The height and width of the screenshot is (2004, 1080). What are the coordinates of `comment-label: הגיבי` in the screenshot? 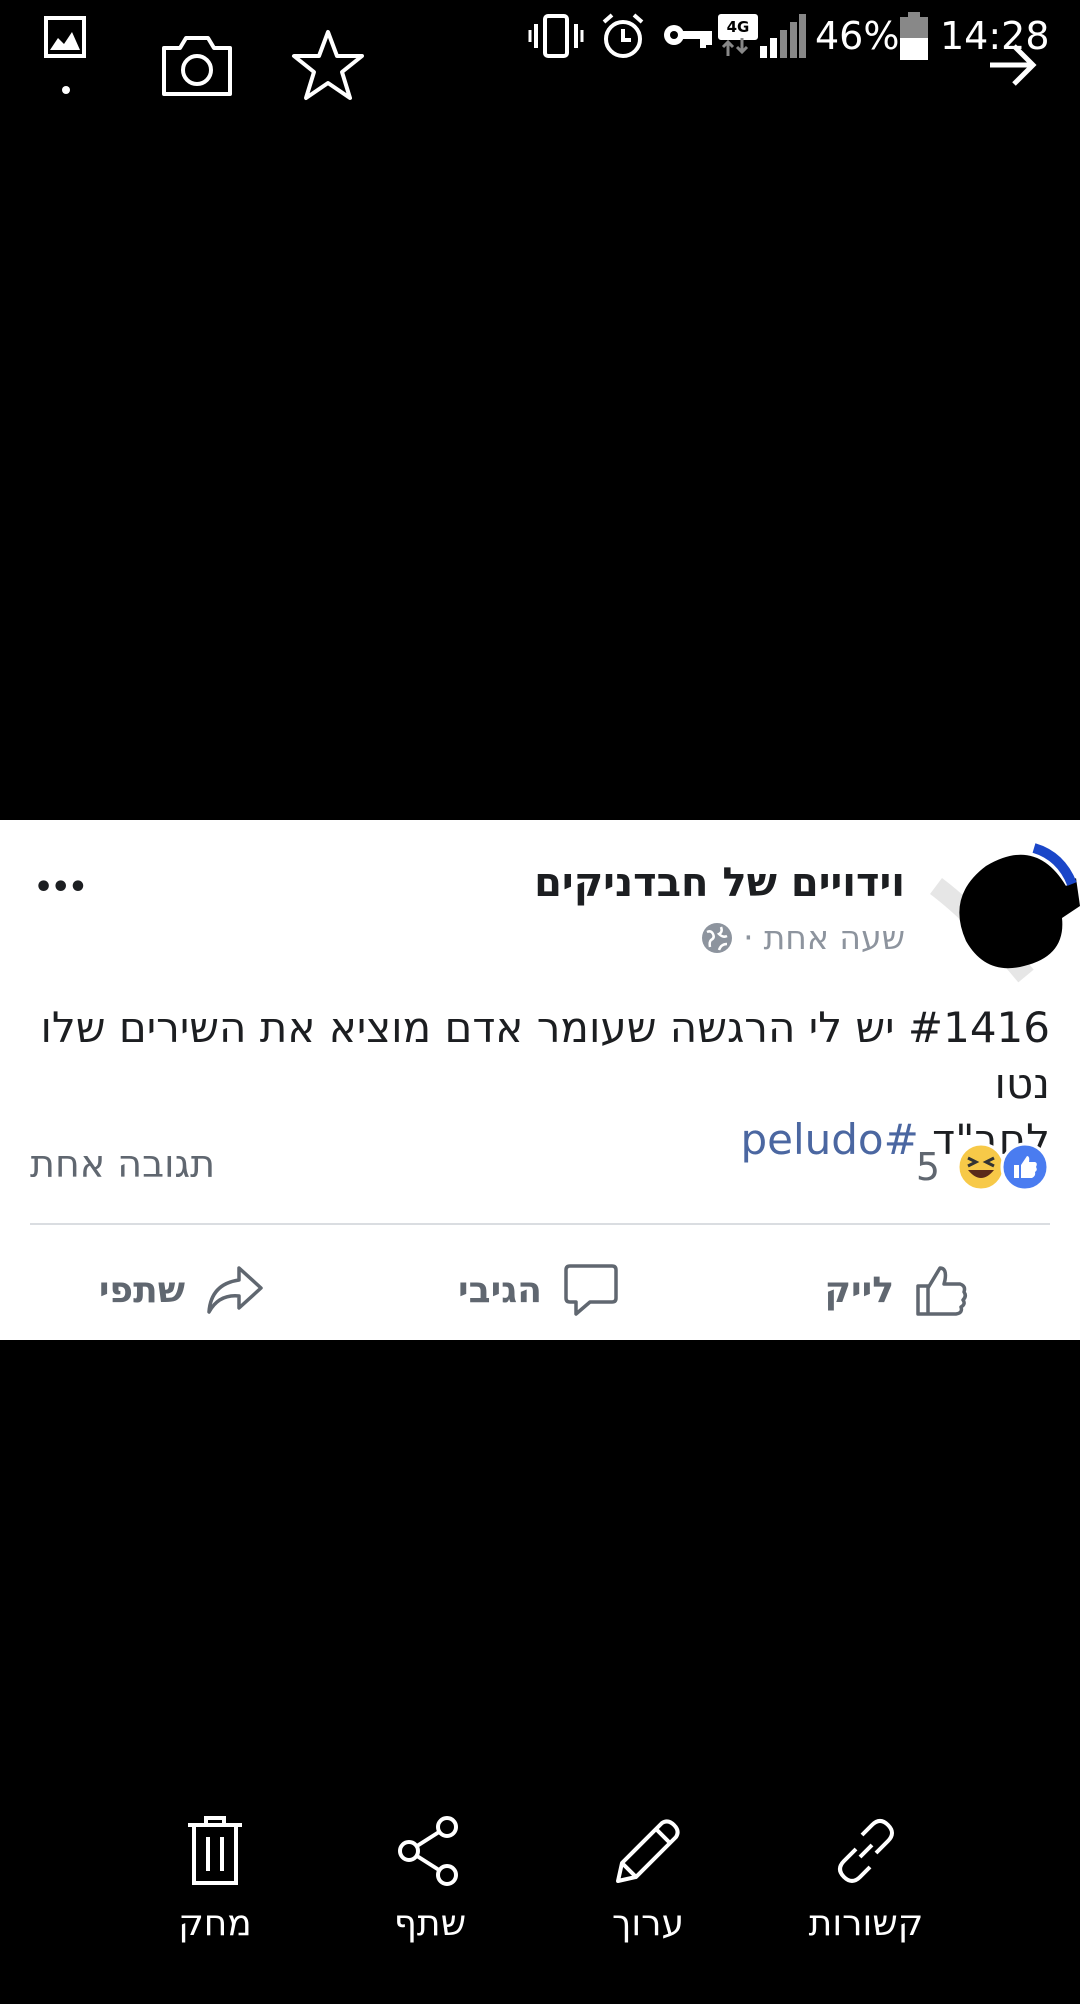 It's located at (500, 1290).